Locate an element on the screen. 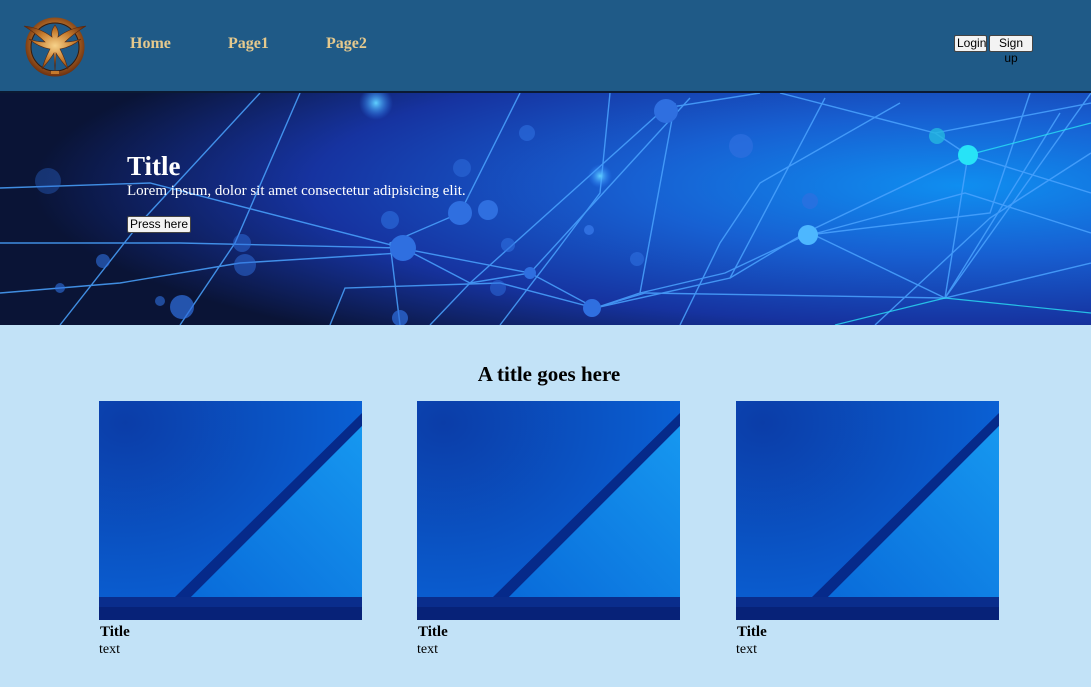  section-title: A title goes here is located at coordinates (549, 374).